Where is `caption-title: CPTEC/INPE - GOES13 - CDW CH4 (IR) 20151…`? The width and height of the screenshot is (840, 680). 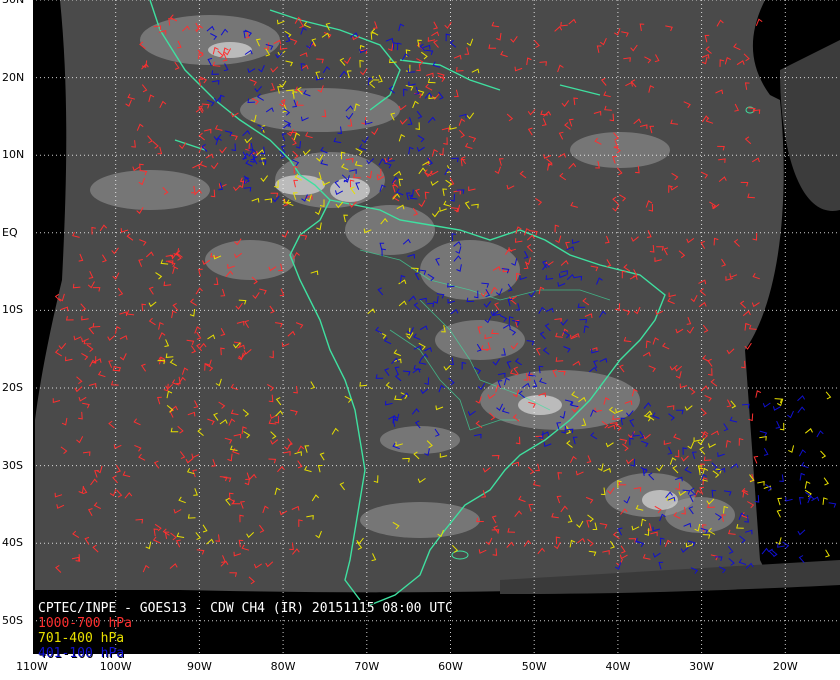
caption-title: CPTEC/INPE - GOES13 - CDW CH4 (IR) 20151… is located at coordinates (245, 608).